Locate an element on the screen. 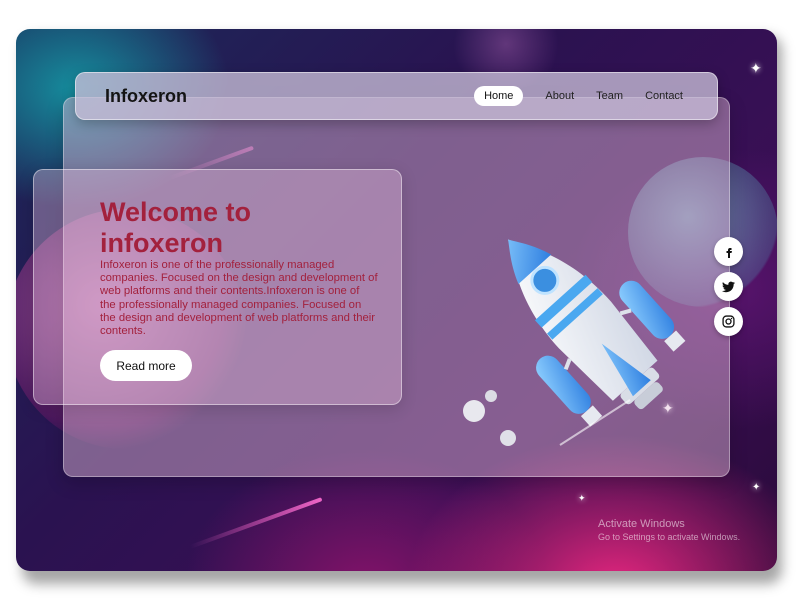 Image resolution: width=800 pixels, height=600 pixels. navbar: Infoxeron Home About Team Contact is located at coordinates (396, 96).